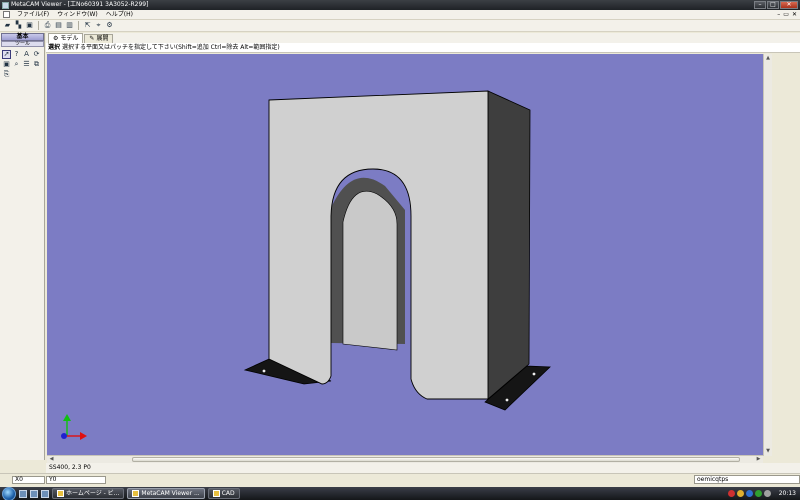 Image resolution: width=800 pixels, height=500 pixels. I want to click on zoom-icon: ⌕, so click(16, 64).